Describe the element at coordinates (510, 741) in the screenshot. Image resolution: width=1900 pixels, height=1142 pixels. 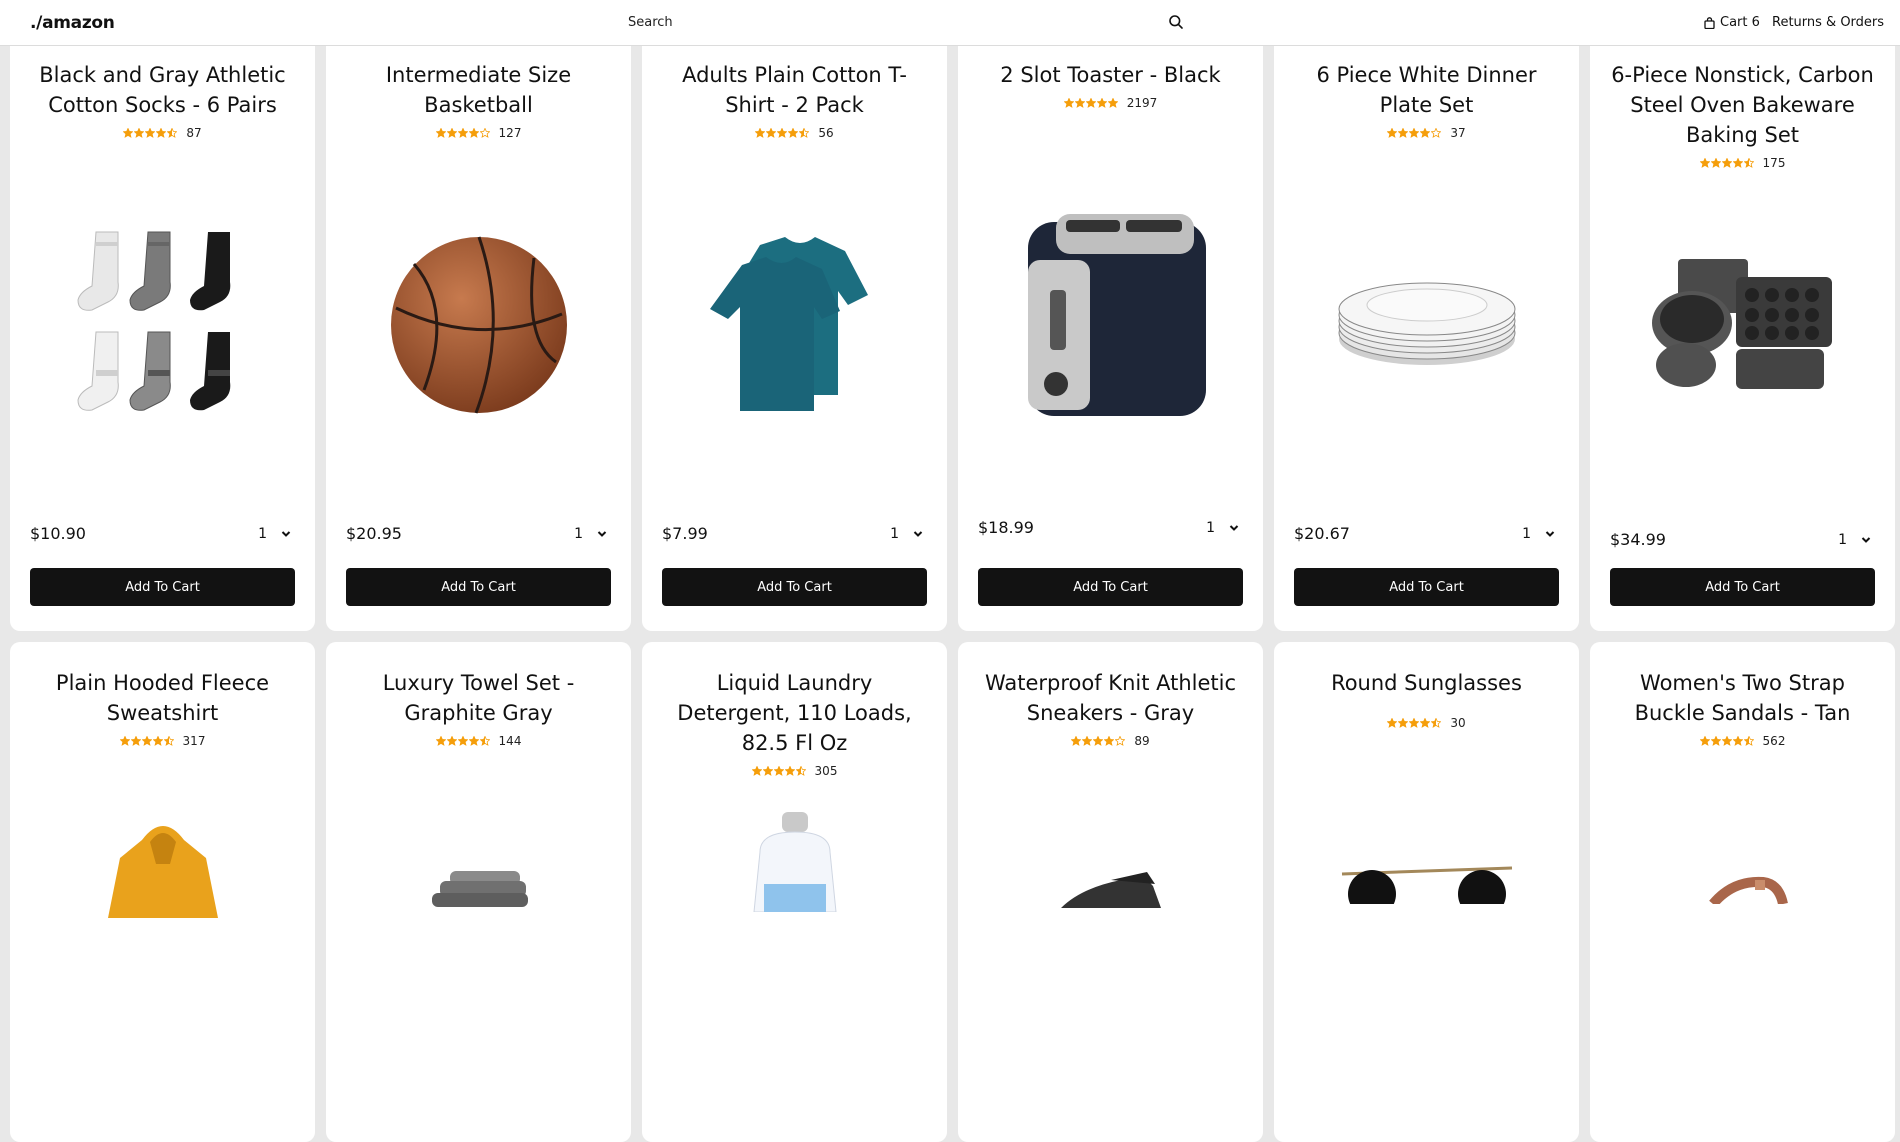
I see `review-count: 144` at that location.